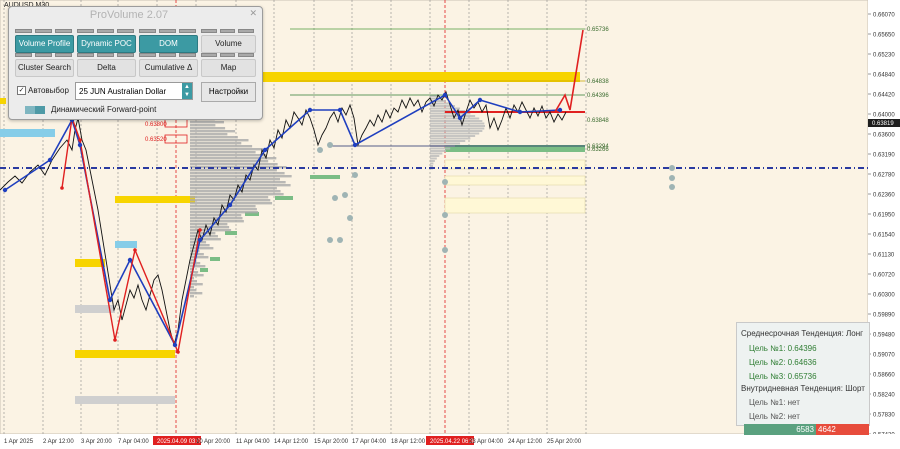 The image size is (900, 449). Describe the element at coordinates (884, 256) in the screenshot. I see `price-tick-label: 0.61130` at that location.